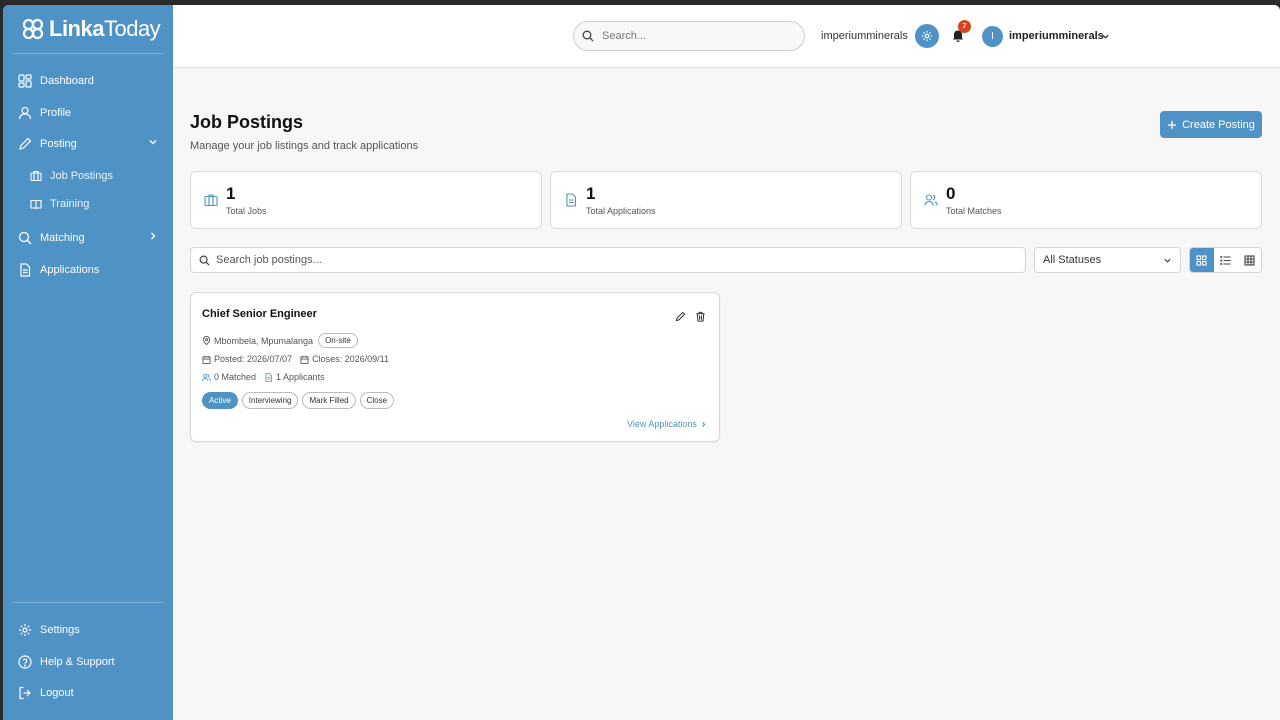 Image resolution: width=1280 pixels, height=720 pixels. What do you see at coordinates (697, 36) in the screenshot?
I see `global-search-input` at bounding box center [697, 36].